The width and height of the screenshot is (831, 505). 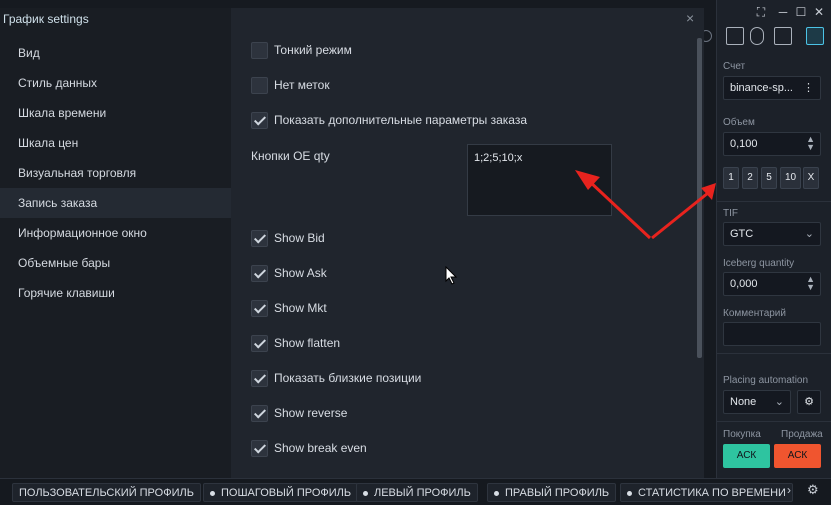 I want to click on mouse-cursor-icon, so click(x=451, y=275).